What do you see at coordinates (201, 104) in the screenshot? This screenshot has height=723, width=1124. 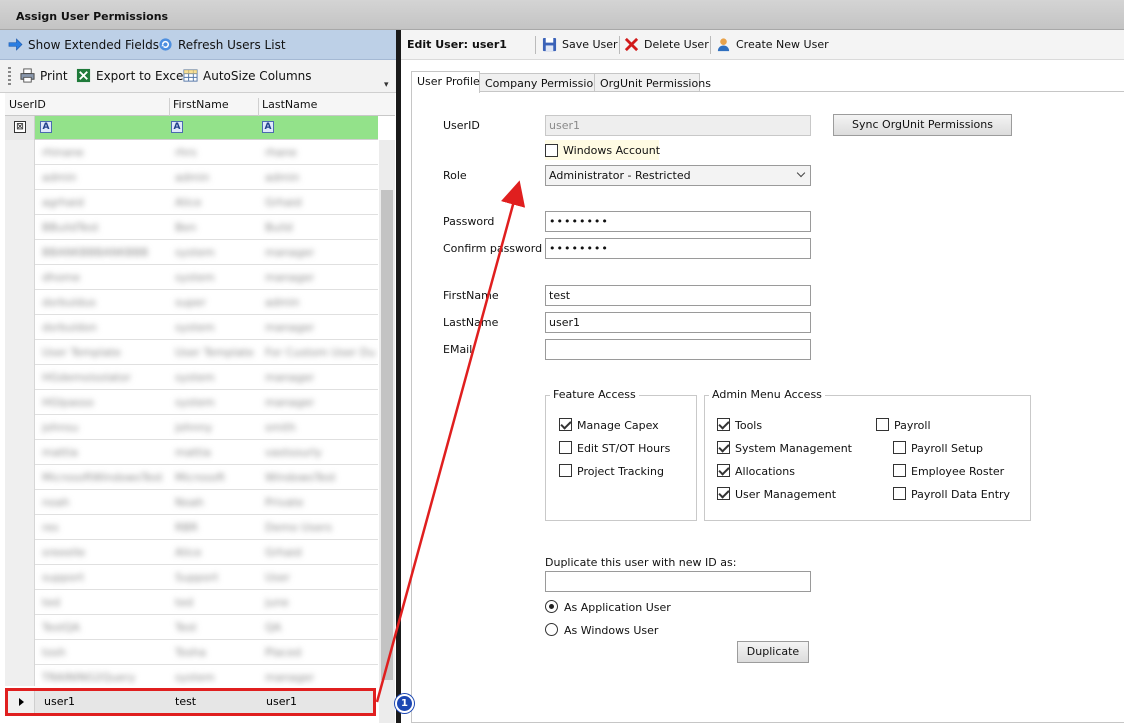 I see `column-header-firstname: FirstName` at bounding box center [201, 104].